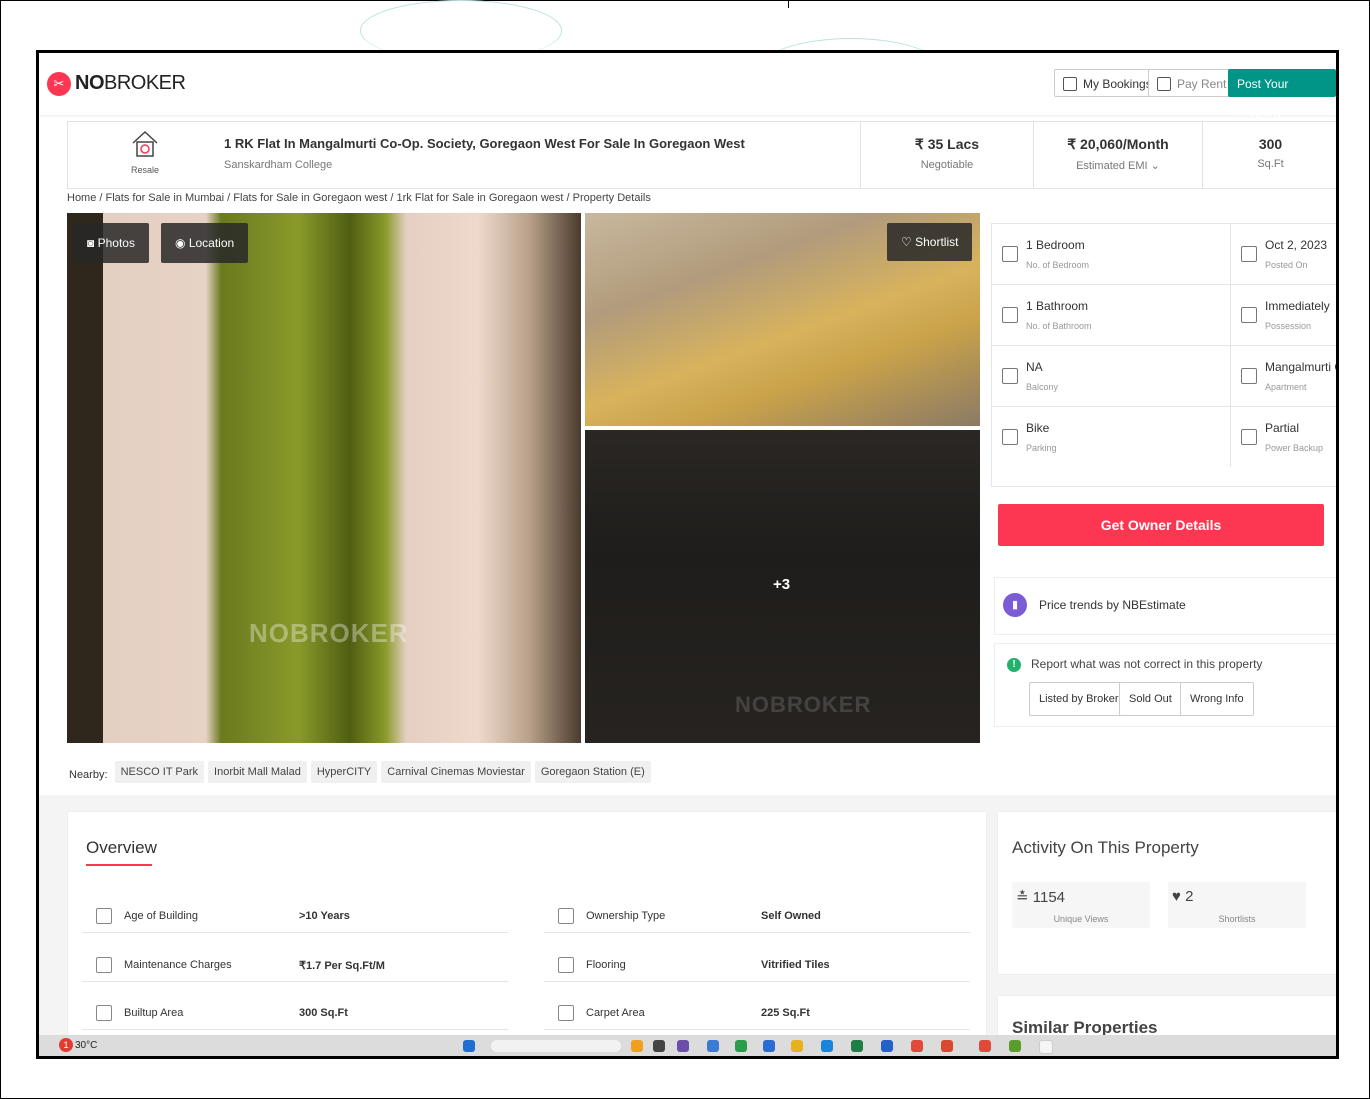 This screenshot has width=1370, height=1099. Describe the element at coordinates (119, 865) in the screenshot. I see `overview-underline` at that location.